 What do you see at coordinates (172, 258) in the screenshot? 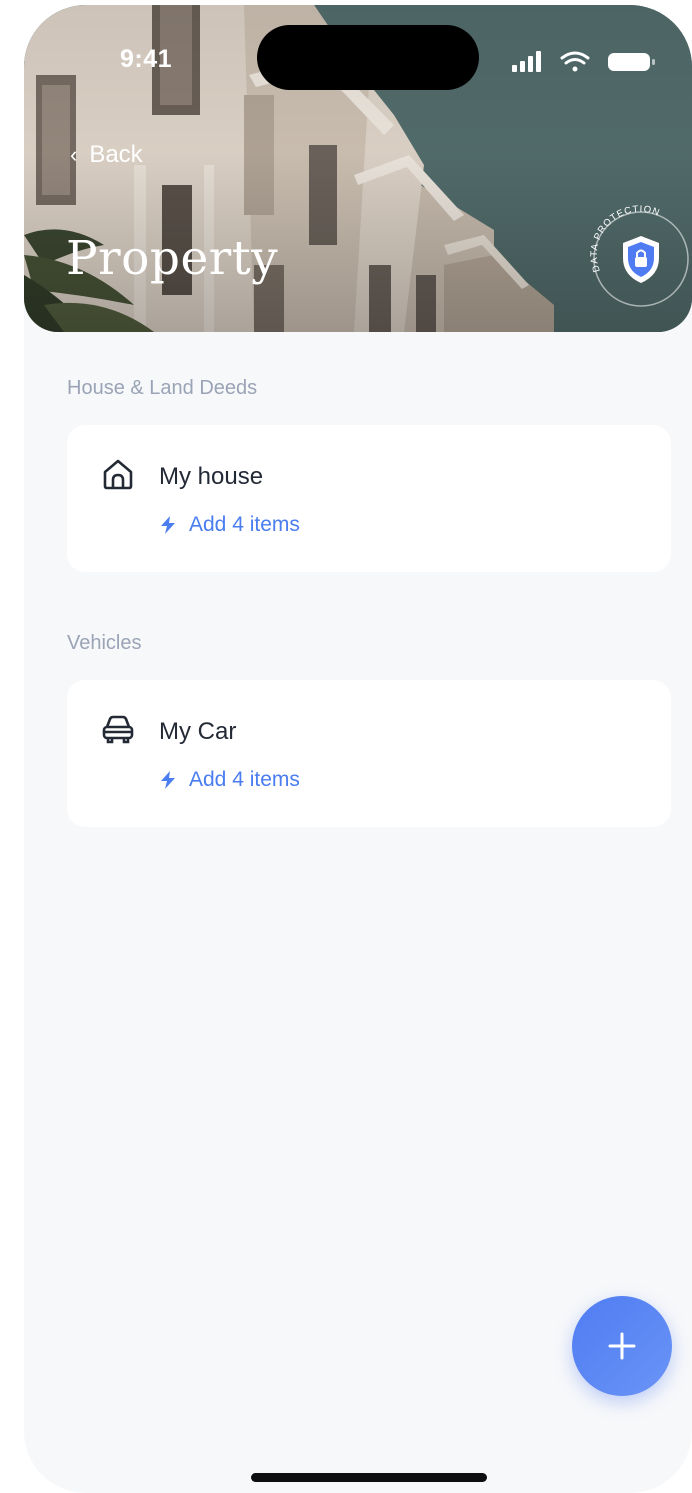
I see `page-title: Property` at bounding box center [172, 258].